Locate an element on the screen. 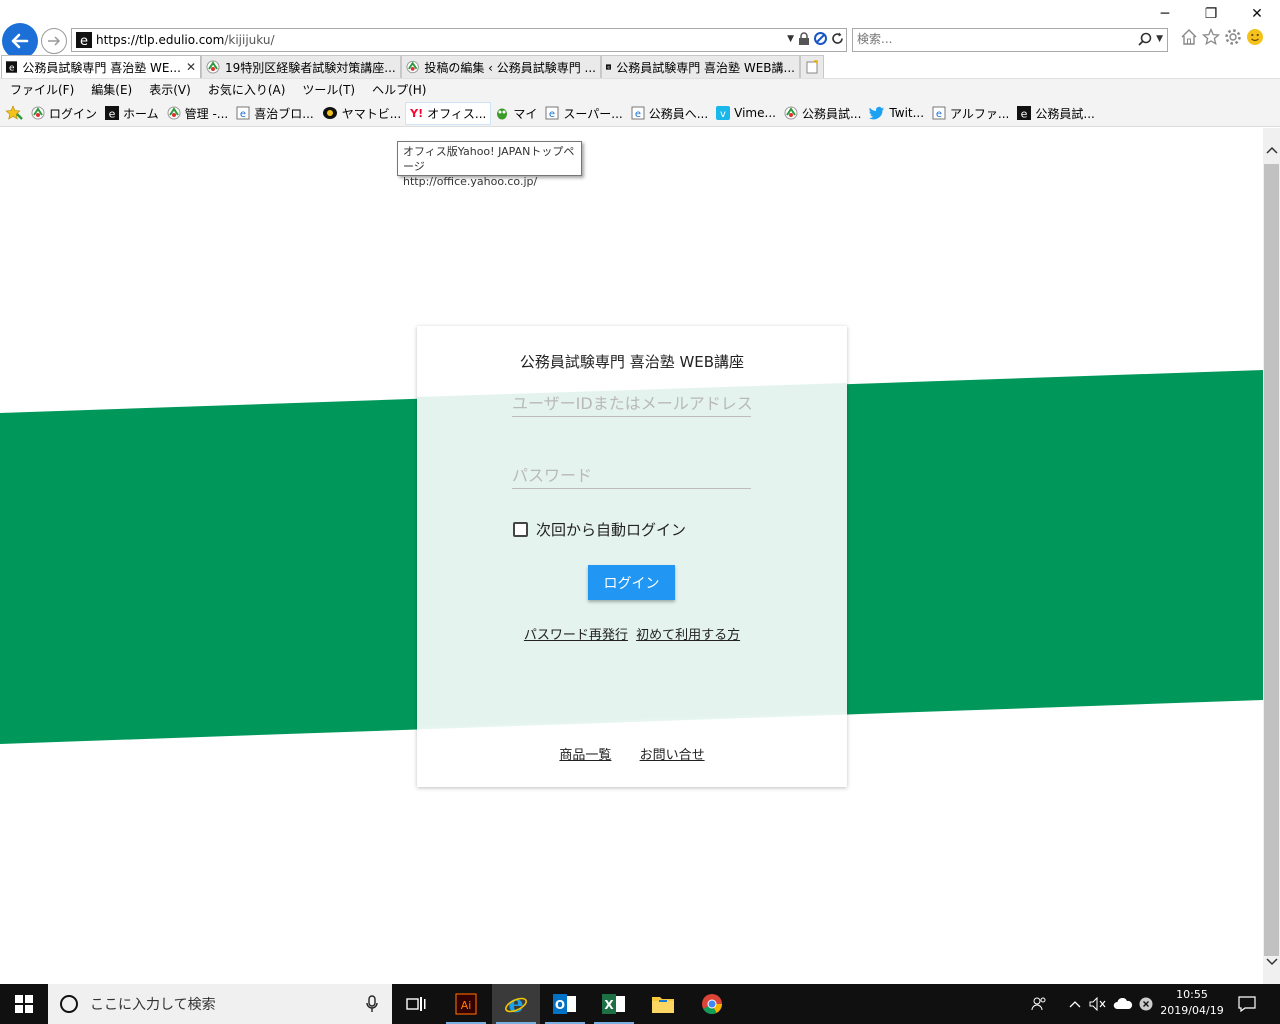 The image size is (1280, 1024). search-dropdown-icon: ▼ is located at coordinates (1159, 39).